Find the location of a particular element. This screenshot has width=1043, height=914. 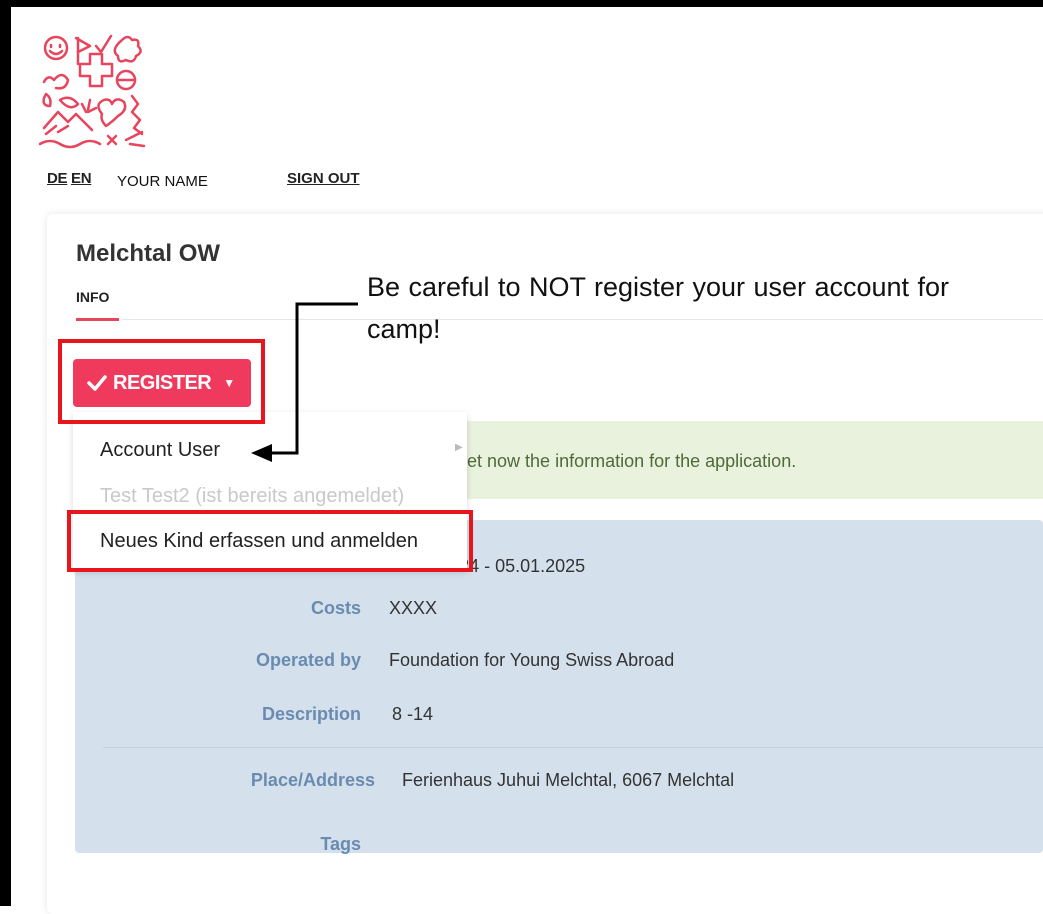

highlight-box-register is located at coordinates (161, 381).